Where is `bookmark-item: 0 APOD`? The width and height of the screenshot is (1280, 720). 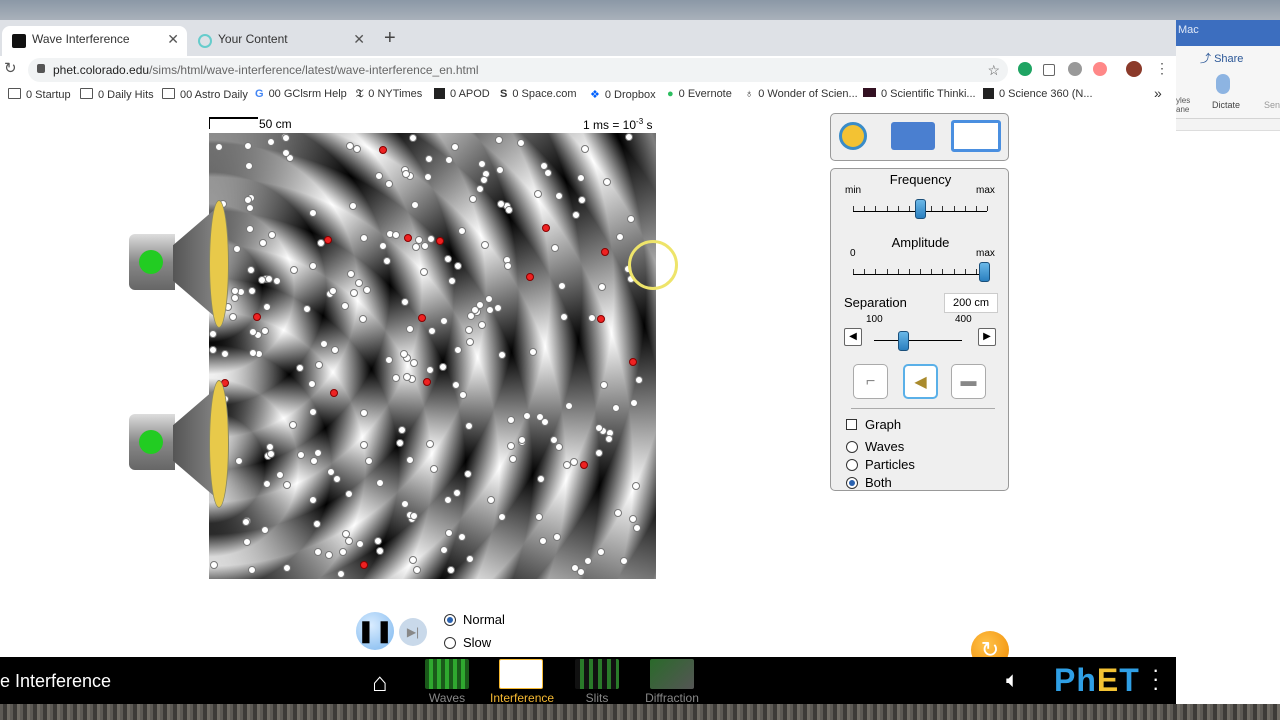
bookmark-item: 0 APOD is located at coordinates (462, 94).